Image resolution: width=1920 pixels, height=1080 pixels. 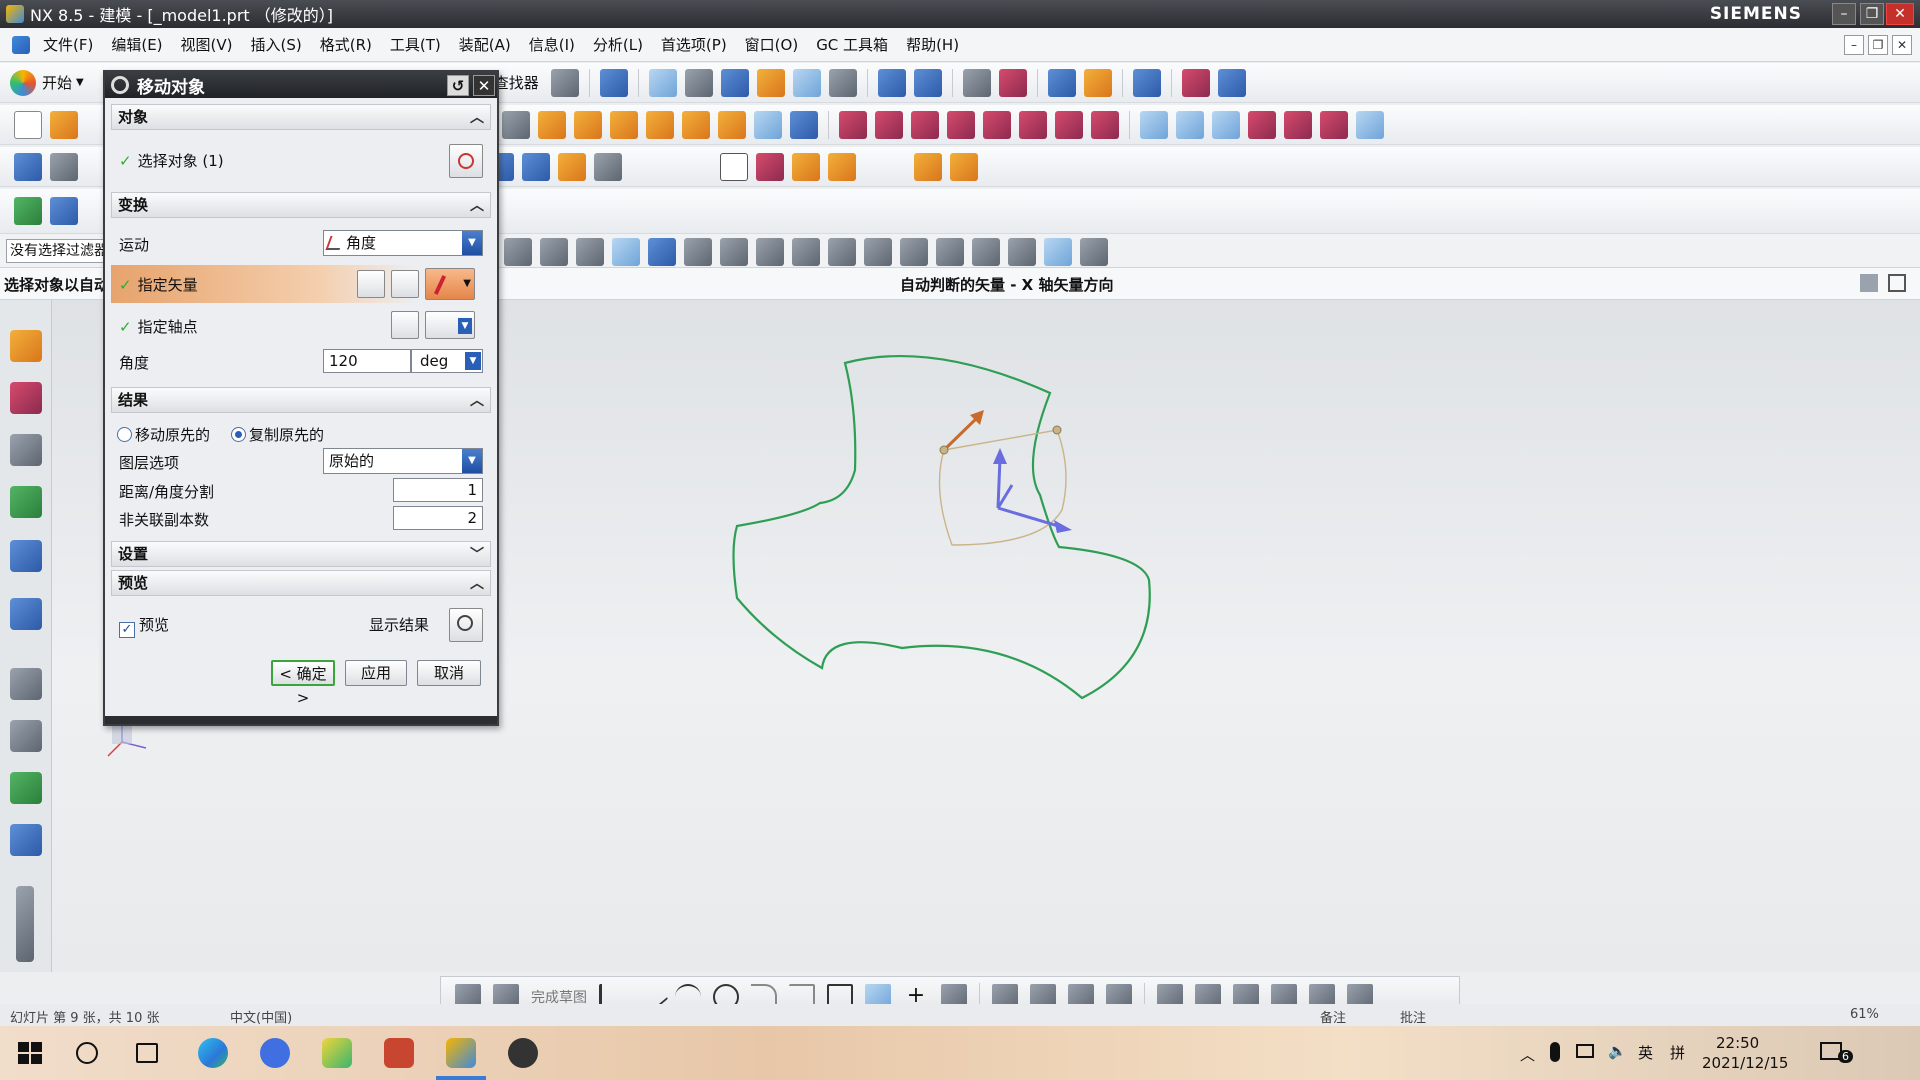 What do you see at coordinates (64, 211) in the screenshot?
I see `part-navigator-icon` at bounding box center [64, 211].